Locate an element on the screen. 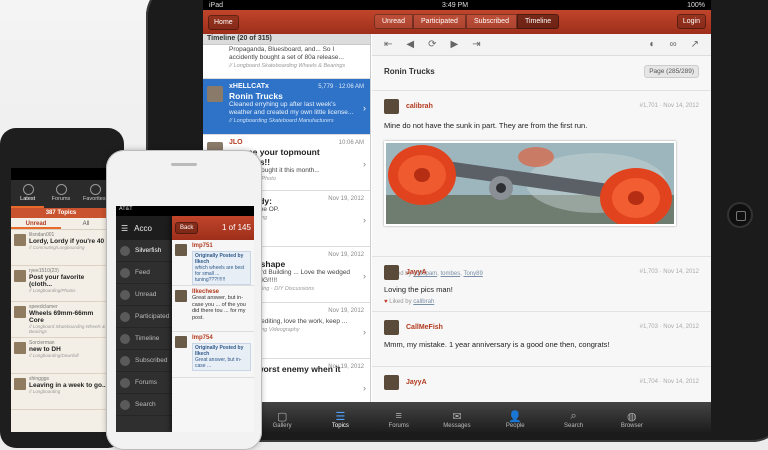 This screenshot has width=768, height=450. side-menu-item: Timeline is located at coordinates (144, 339).